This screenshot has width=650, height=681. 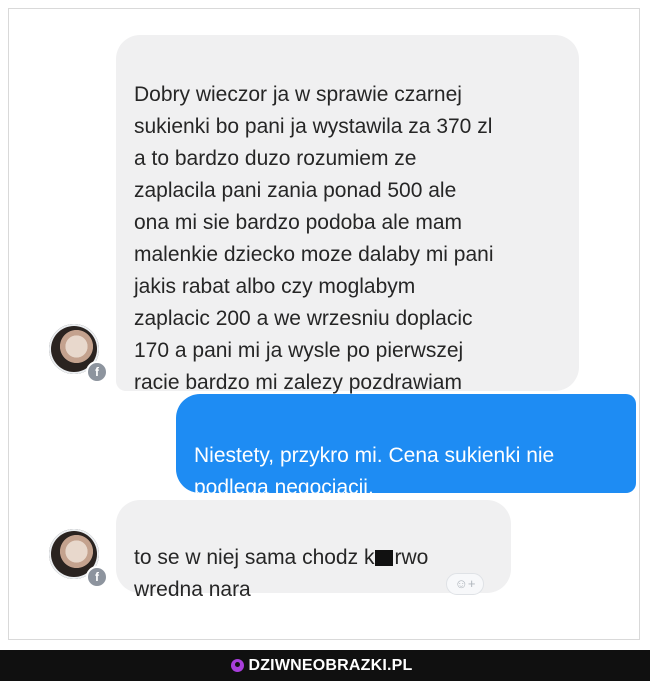 I want to click on emoji-reaction-icon: ☺+, so click(x=465, y=584).